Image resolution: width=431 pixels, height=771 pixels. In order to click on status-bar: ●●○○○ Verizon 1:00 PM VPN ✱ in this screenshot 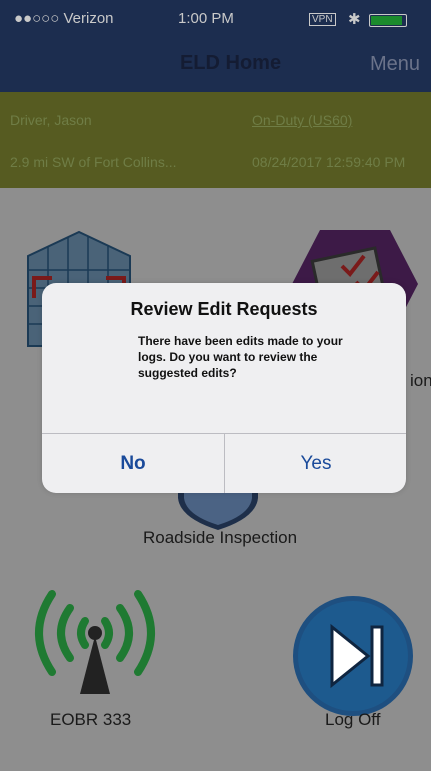, I will do `click(215, 20)`.